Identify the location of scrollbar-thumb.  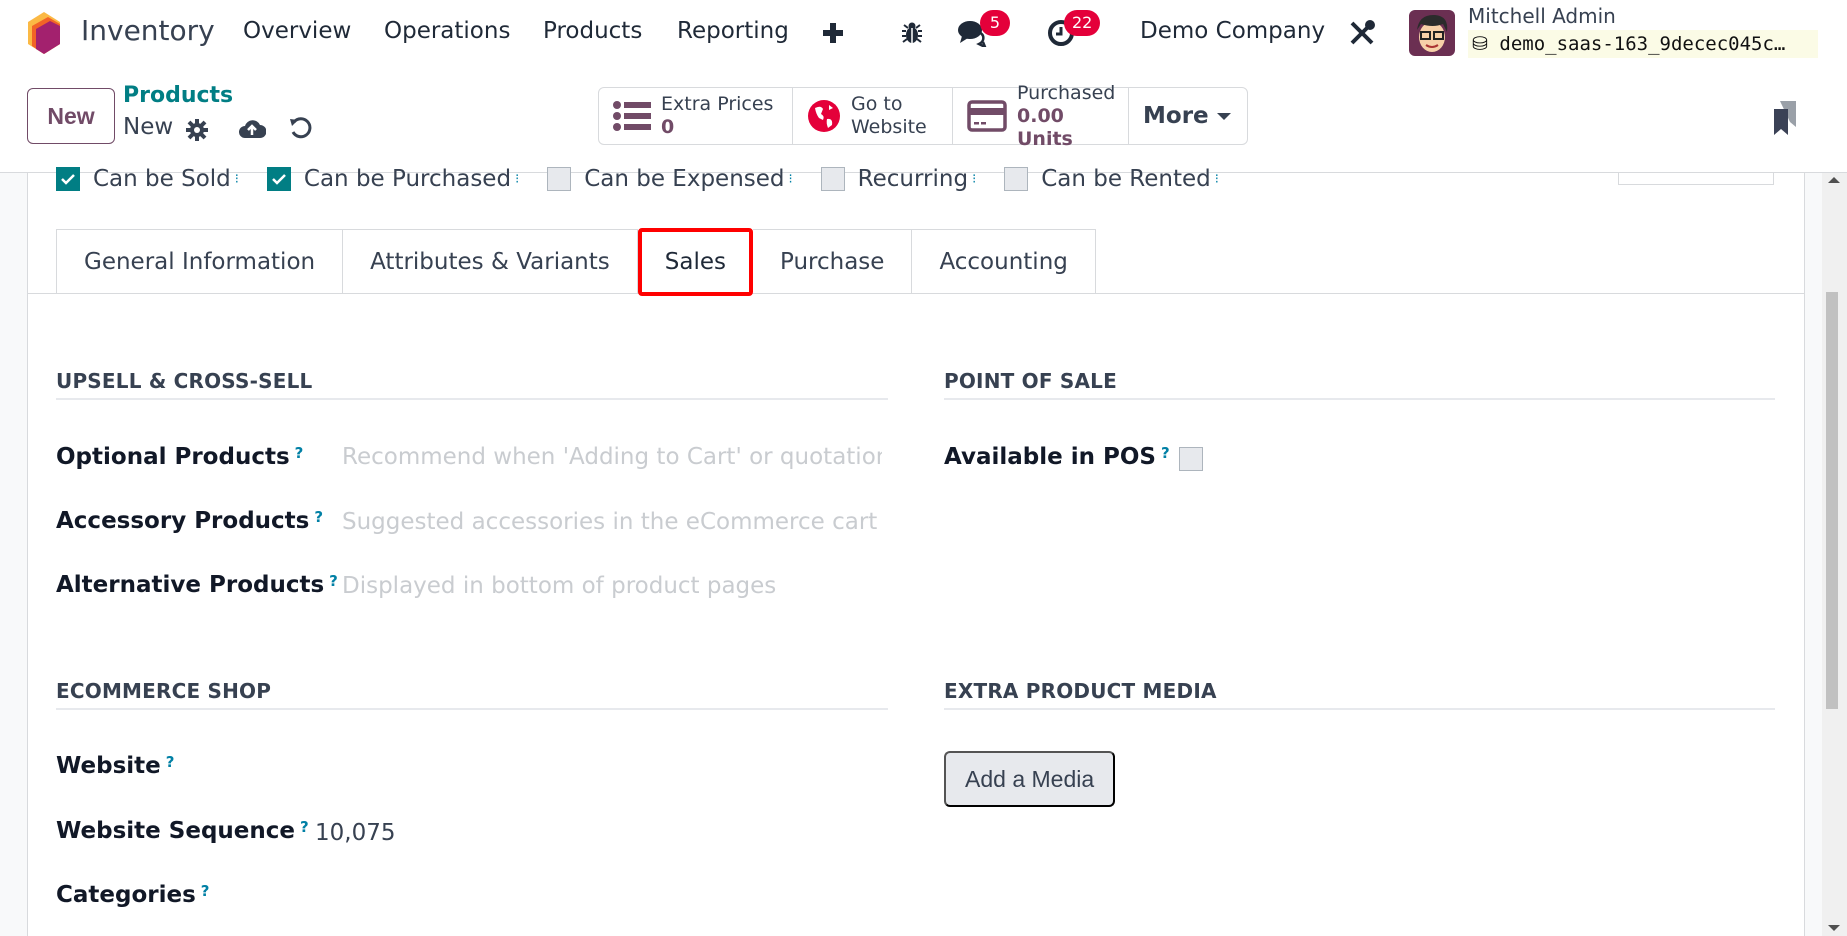
(1832, 500).